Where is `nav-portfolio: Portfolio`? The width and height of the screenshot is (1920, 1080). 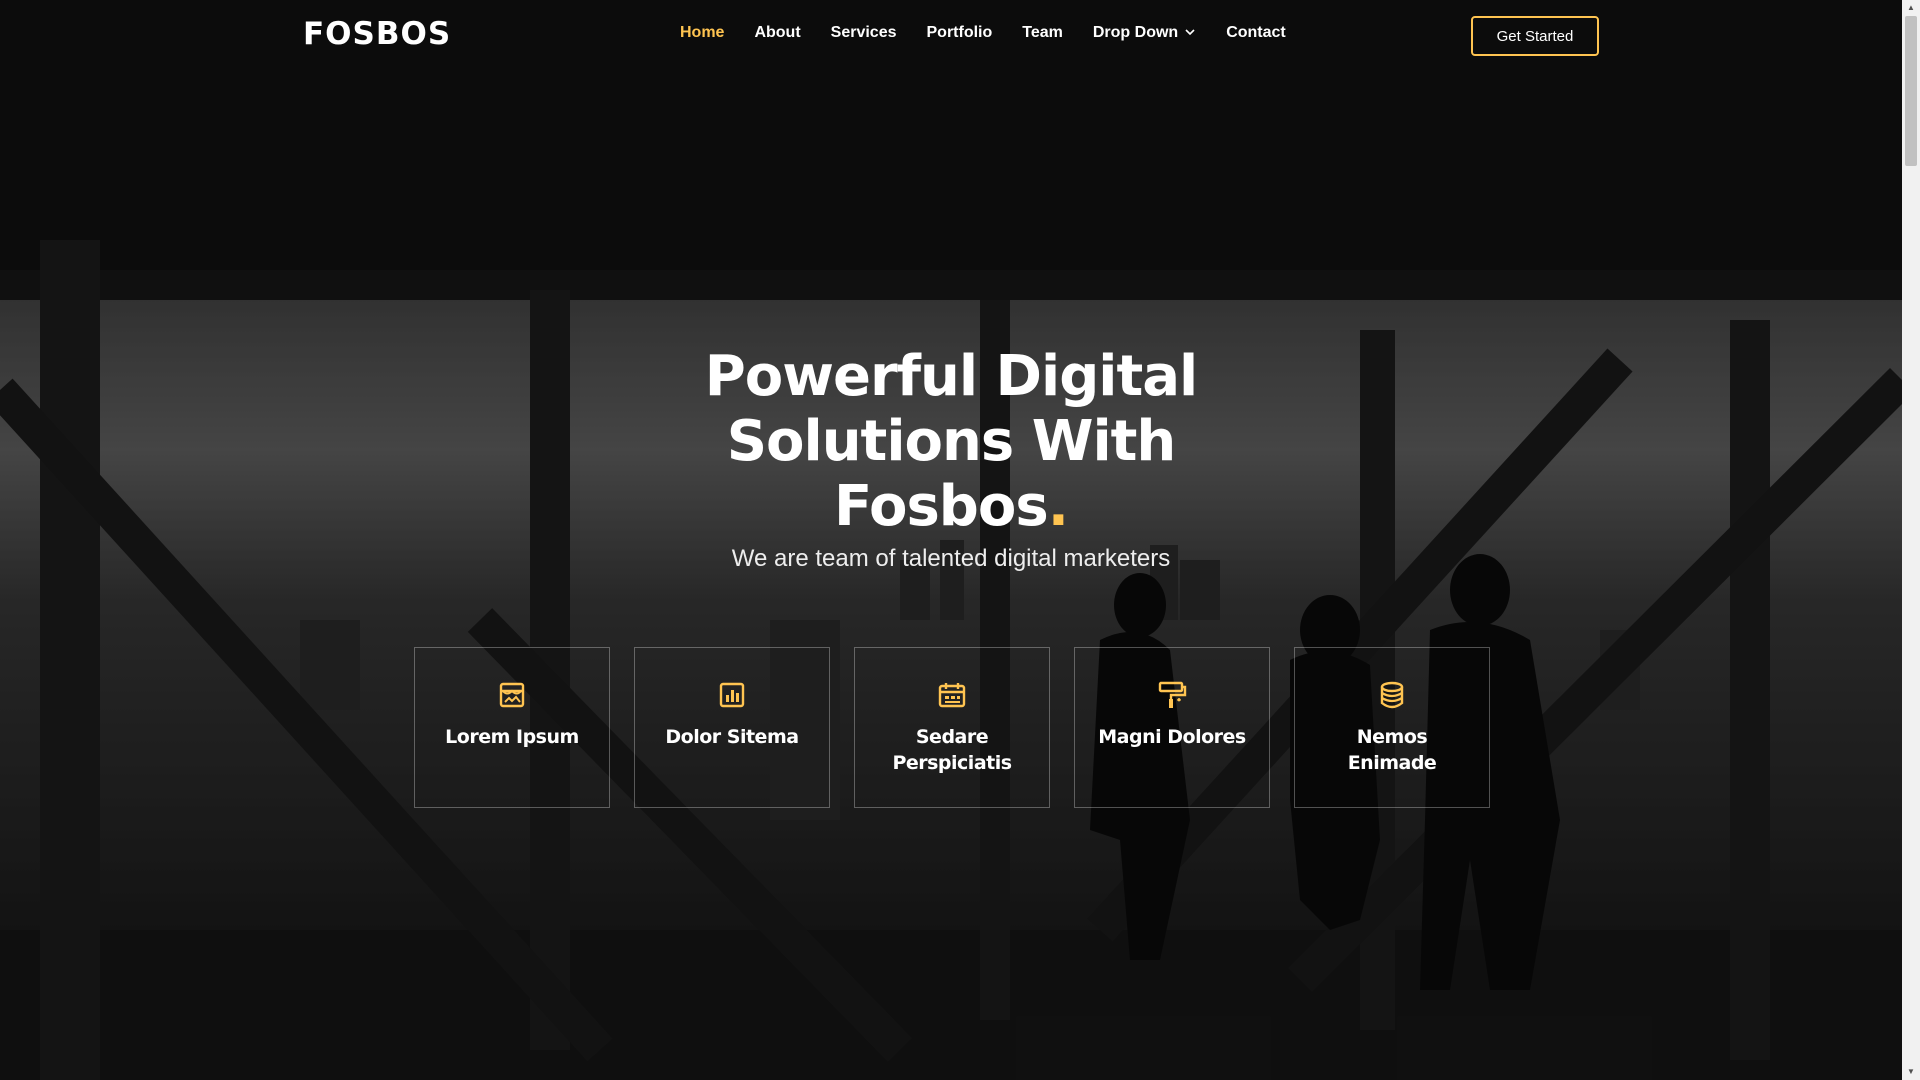
nav-portfolio: Portfolio is located at coordinates (960, 33).